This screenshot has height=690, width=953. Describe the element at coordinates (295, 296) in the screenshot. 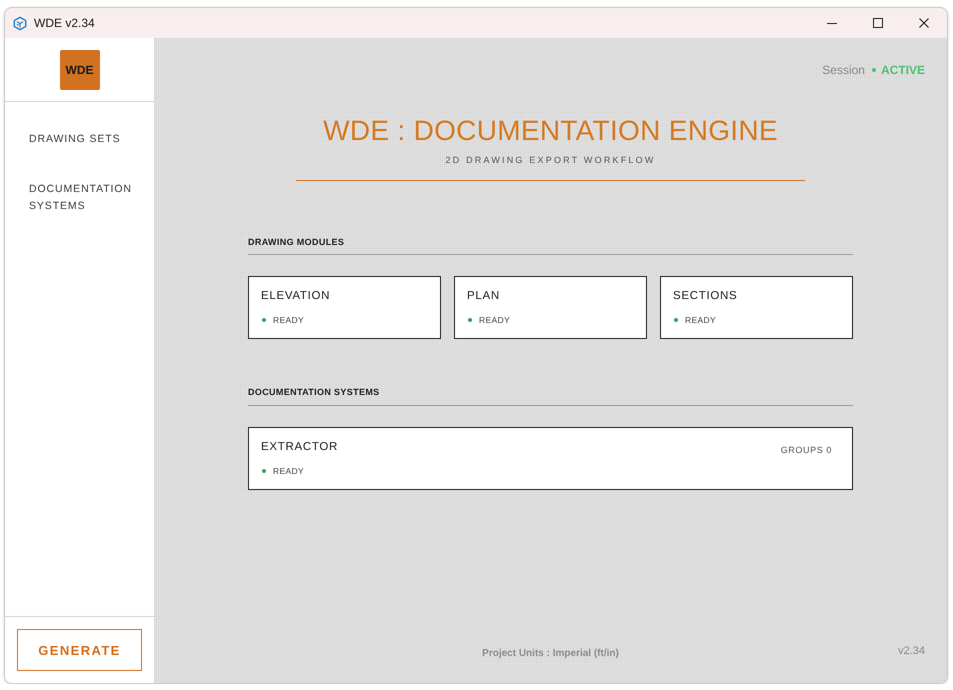

I see `module-name: ELEVATION` at that location.